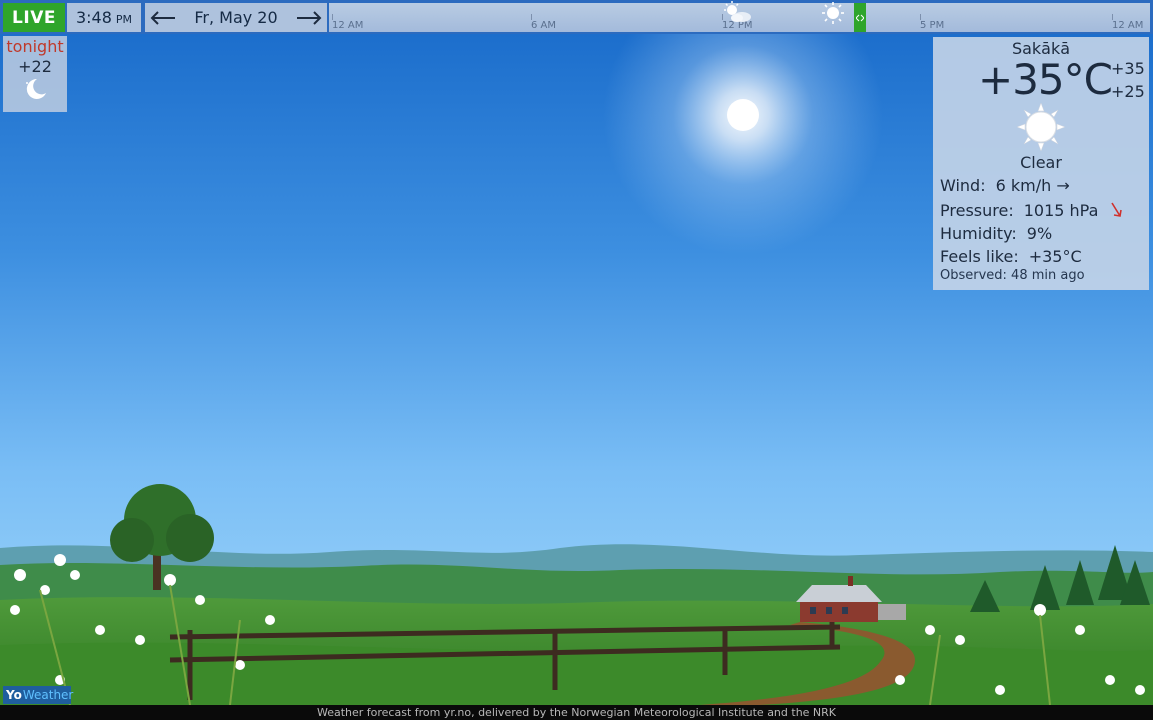 The width and height of the screenshot is (1153, 720). I want to click on app-logo: Yo Weather, so click(38, 695).